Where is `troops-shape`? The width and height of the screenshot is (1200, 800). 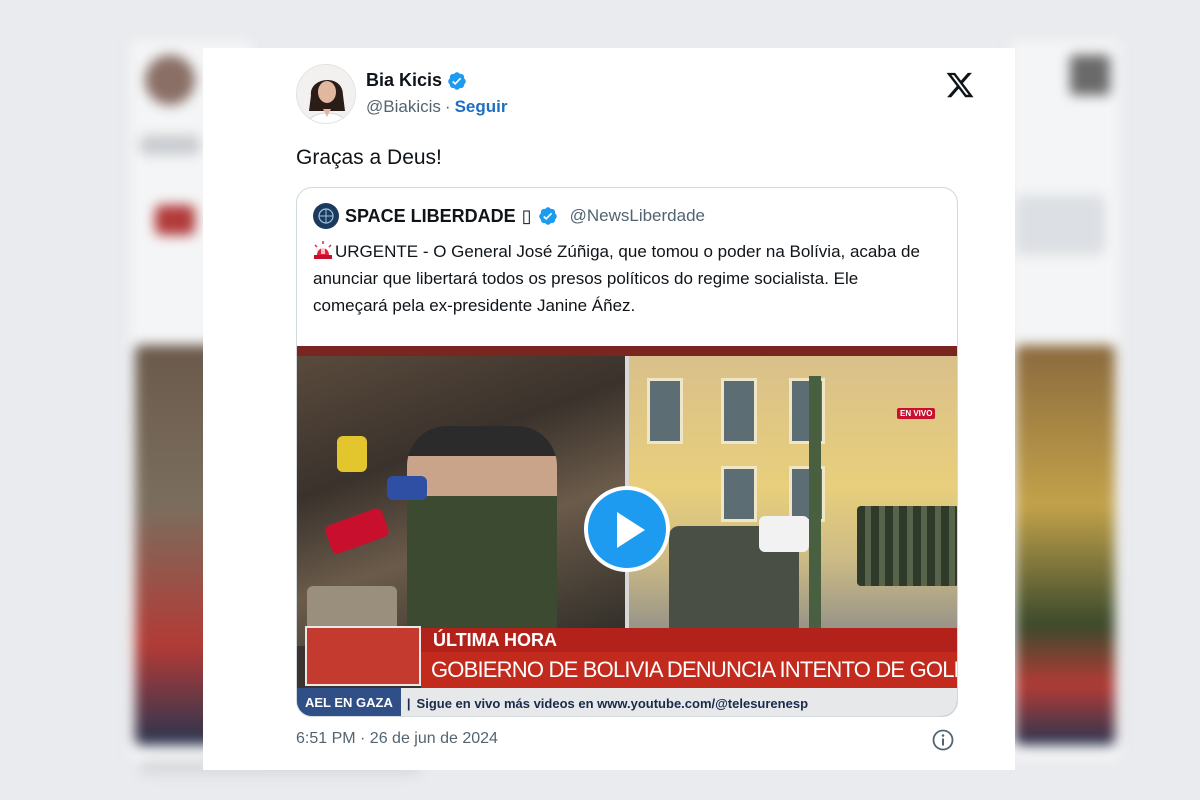 troops-shape is located at coordinates (907, 546).